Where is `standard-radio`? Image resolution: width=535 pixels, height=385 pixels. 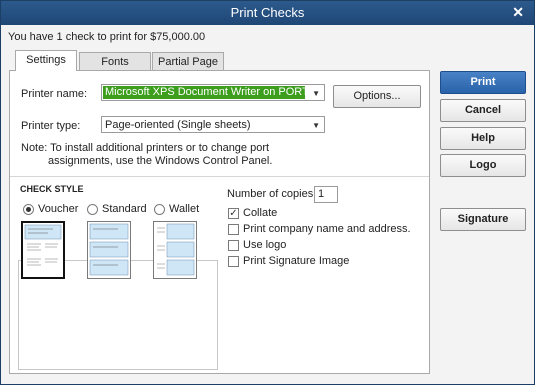
standard-radio is located at coordinates (92, 209).